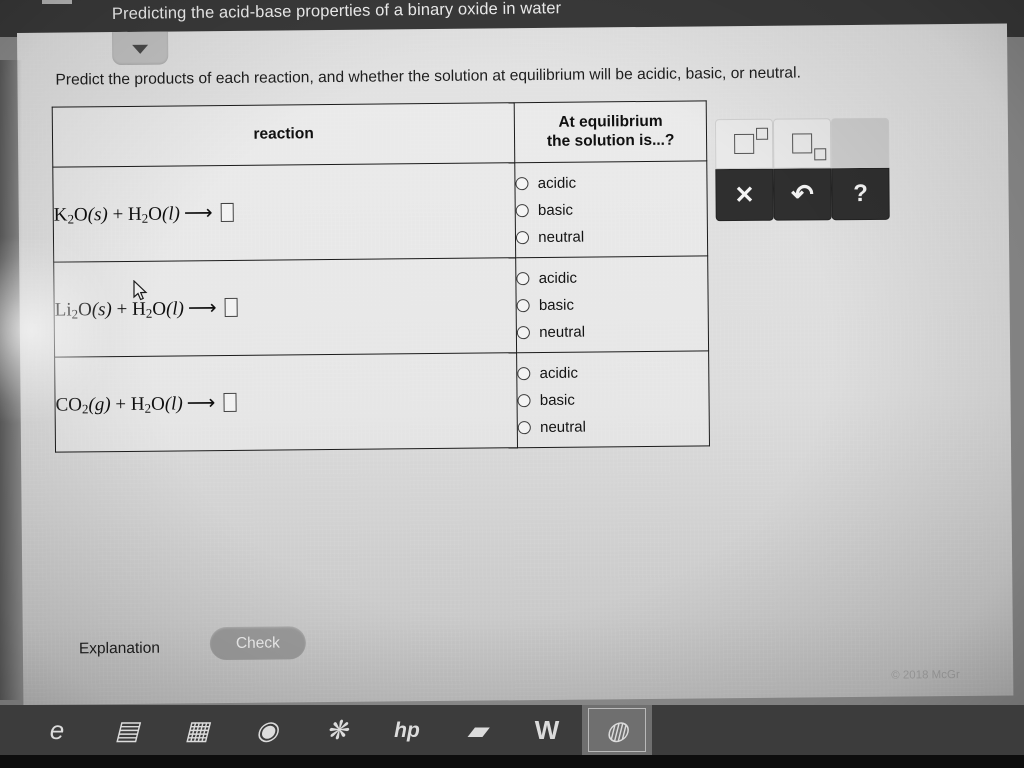 This screenshot has width=1024, height=768. Describe the element at coordinates (284, 135) in the screenshot. I see `column-header-reaction: reaction` at that location.